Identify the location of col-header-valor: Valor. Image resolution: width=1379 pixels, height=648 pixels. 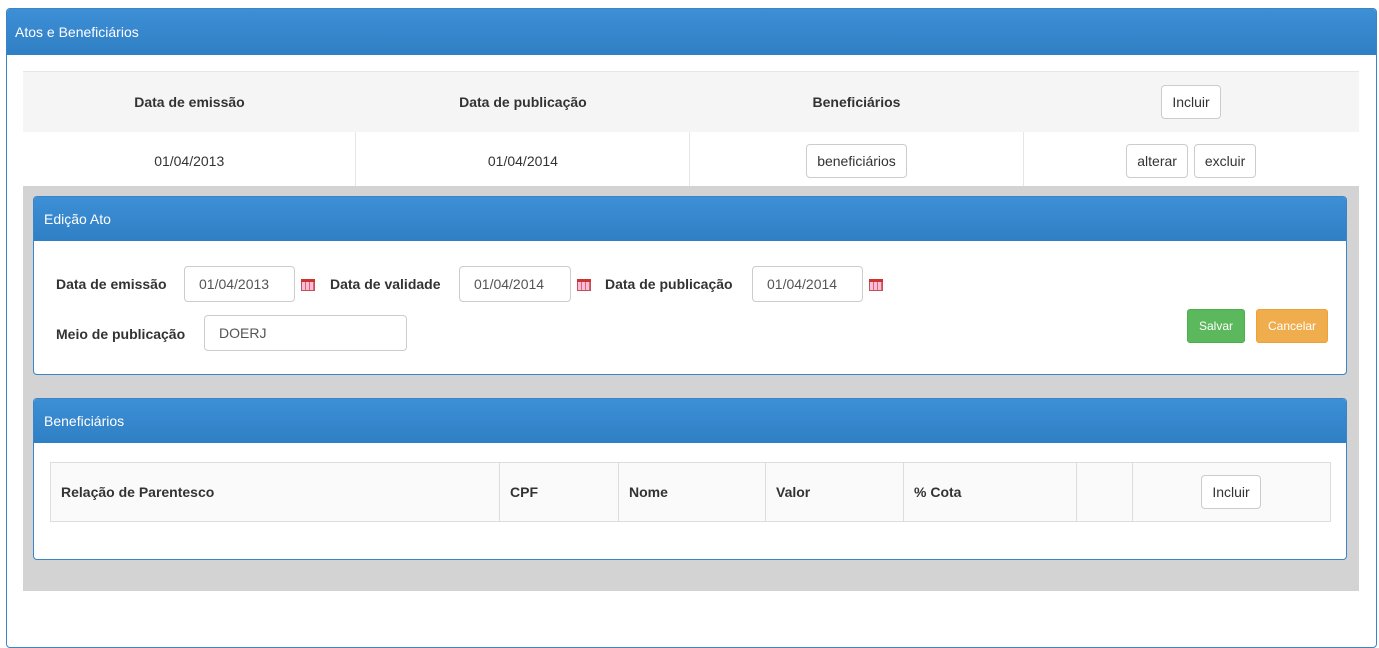
(834, 492).